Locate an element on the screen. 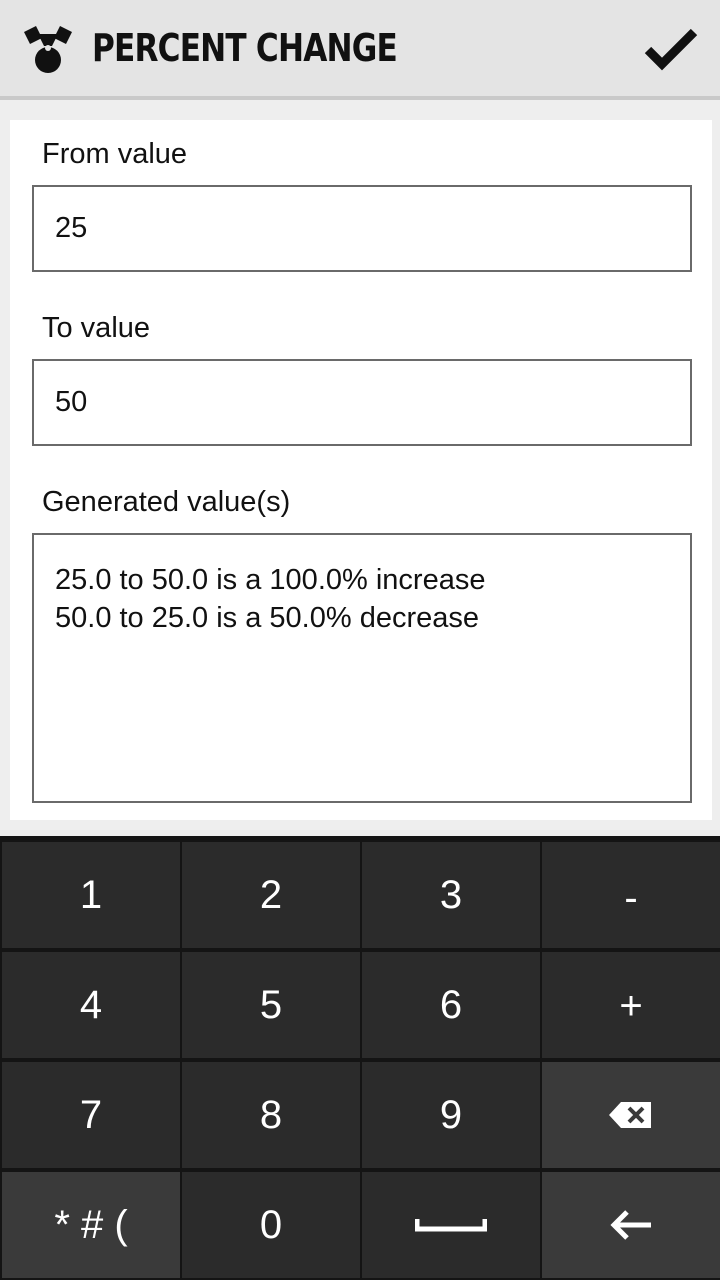 This screenshot has width=720, height=1280. backspace-icon is located at coordinates (630, 1115).